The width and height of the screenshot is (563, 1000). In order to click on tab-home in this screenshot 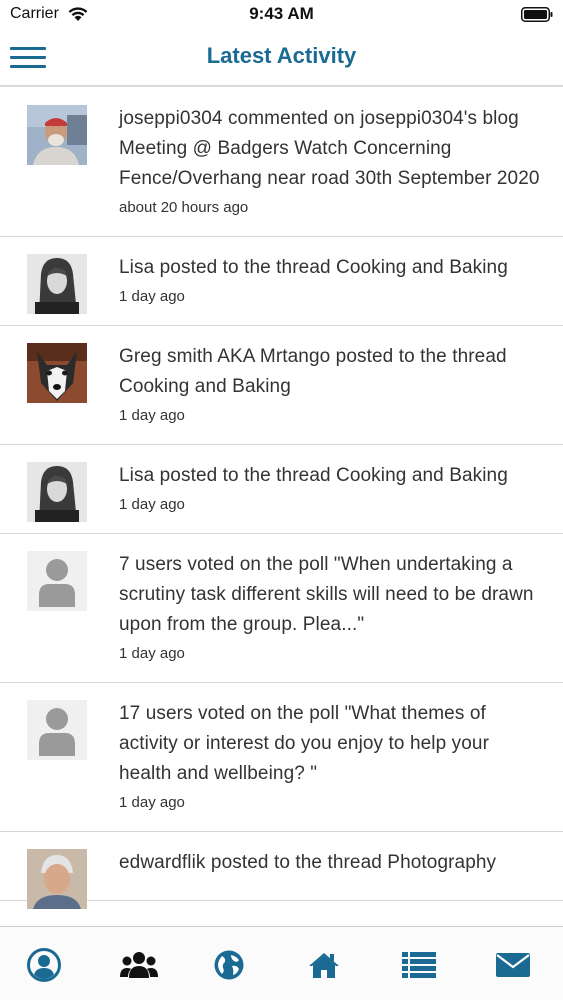, I will do `click(324, 965)`.